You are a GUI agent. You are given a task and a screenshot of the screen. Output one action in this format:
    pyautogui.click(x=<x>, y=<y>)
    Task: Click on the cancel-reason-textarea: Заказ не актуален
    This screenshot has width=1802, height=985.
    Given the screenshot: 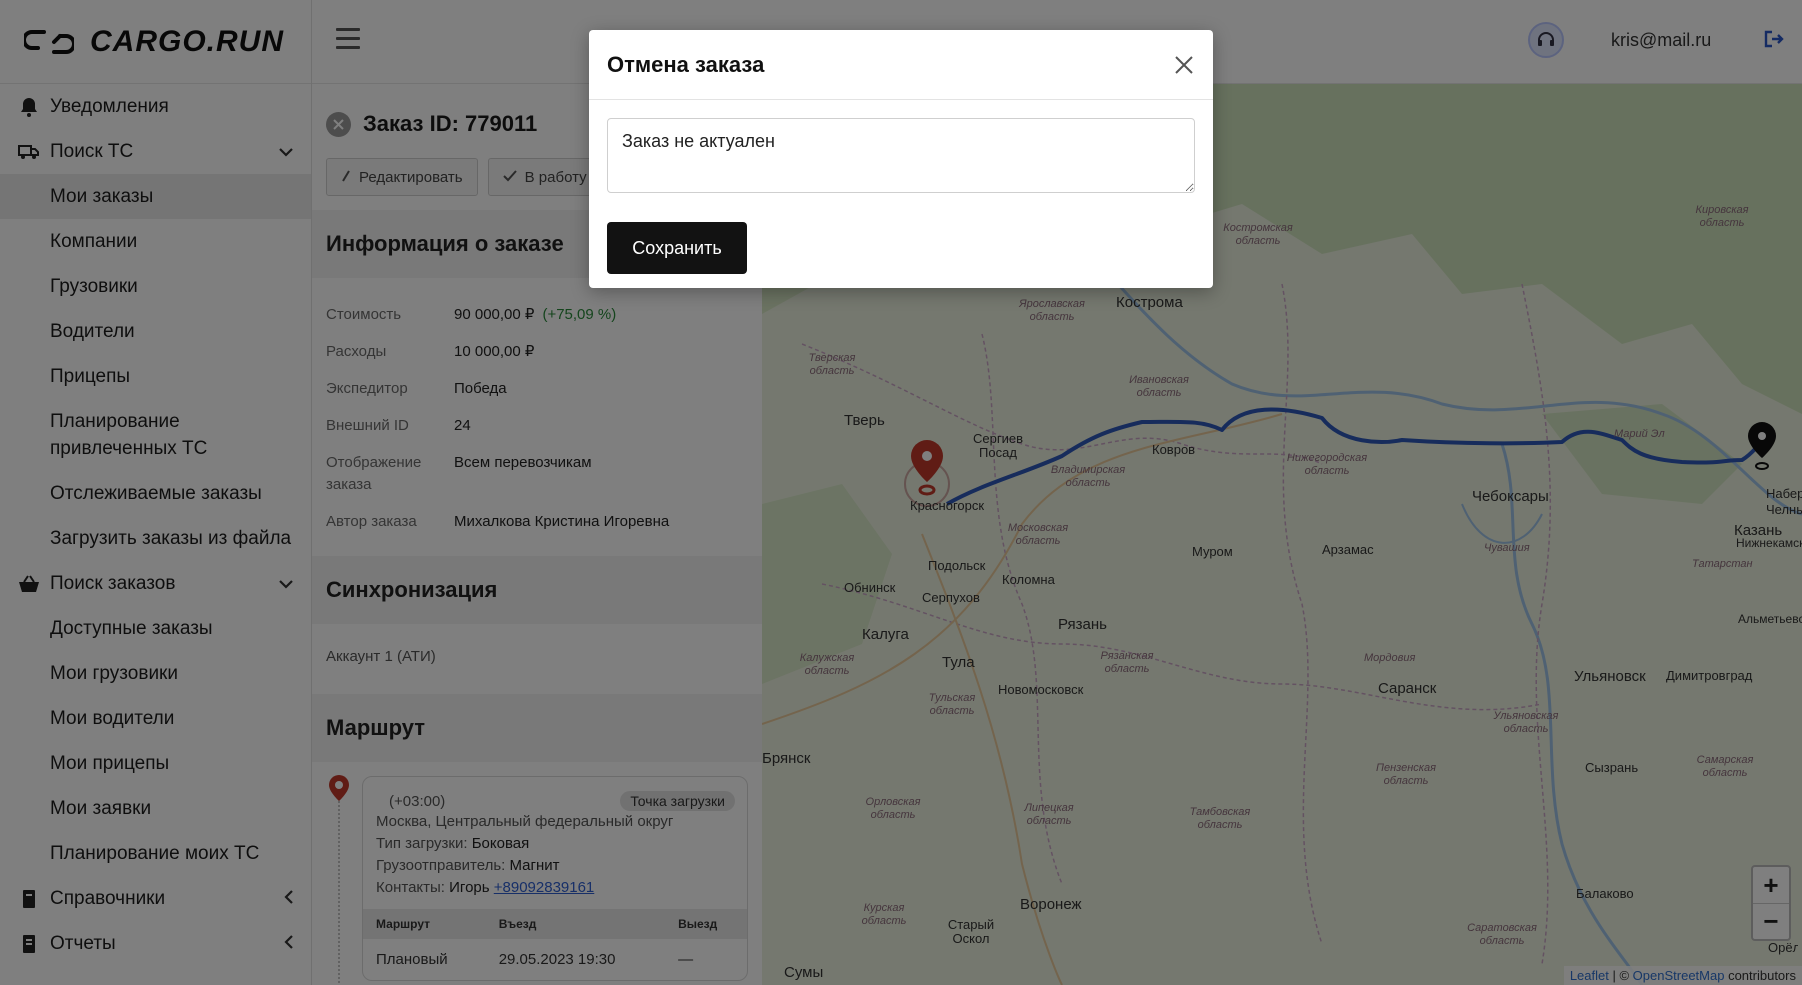 What is the action you would take?
    pyautogui.click(x=901, y=155)
    